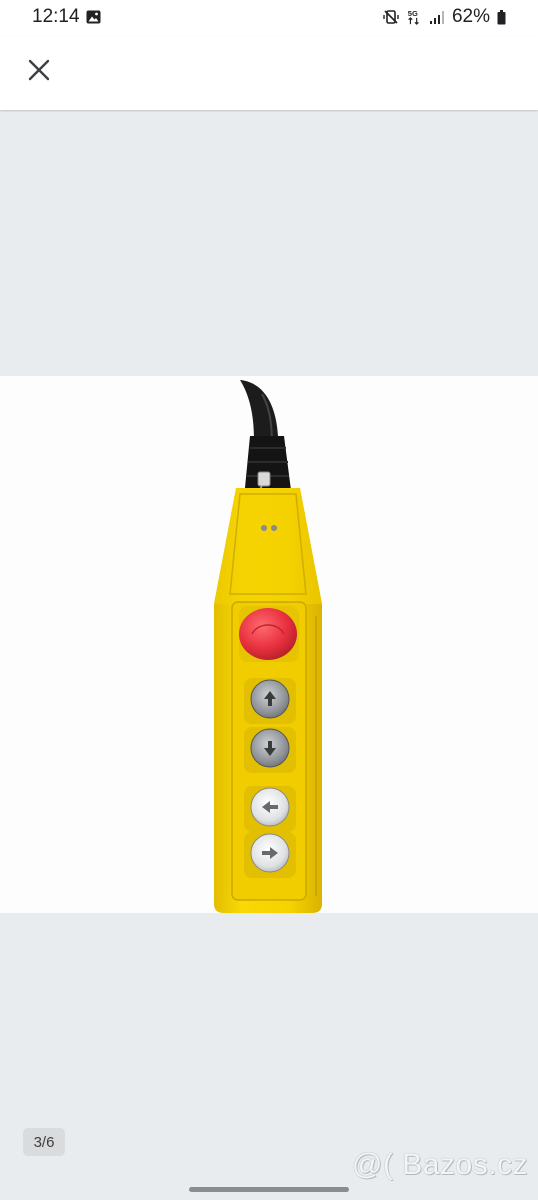 This screenshot has height=1200, width=538. What do you see at coordinates (93, 17) in the screenshot?
I see `gallery-icon` at bounding box center [93, 17].